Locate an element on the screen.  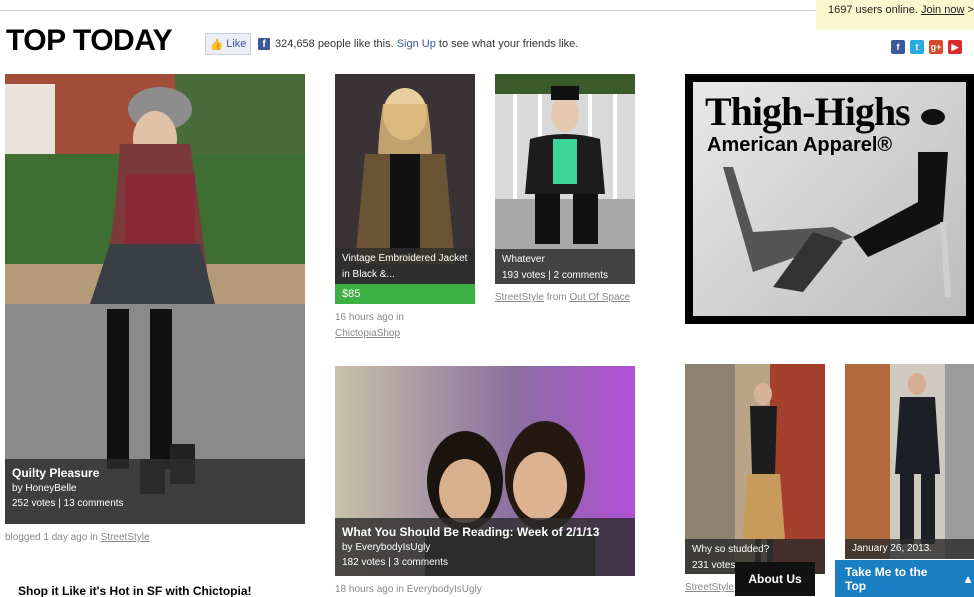
advertisement-banner: Thigh-Highs American Apparel® is located at coordinates (829, 199).